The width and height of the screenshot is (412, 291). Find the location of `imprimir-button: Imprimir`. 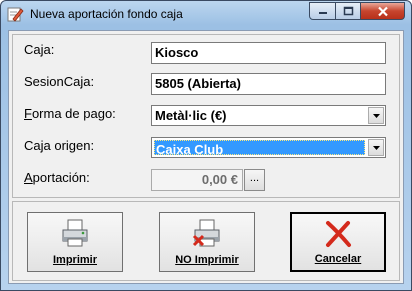

imprimir-button: Imprimir is located at coordinates (75, 242).